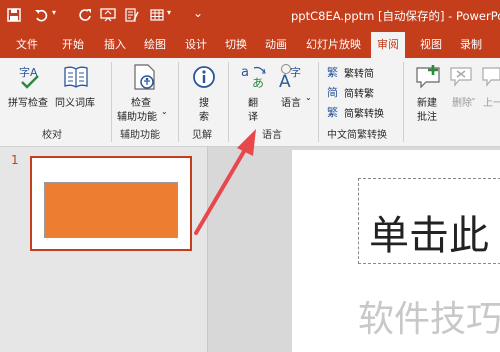 The width and height of the screenshot is (500, 352). I want to click on group-insights-label: 见解, so click(202, 135).